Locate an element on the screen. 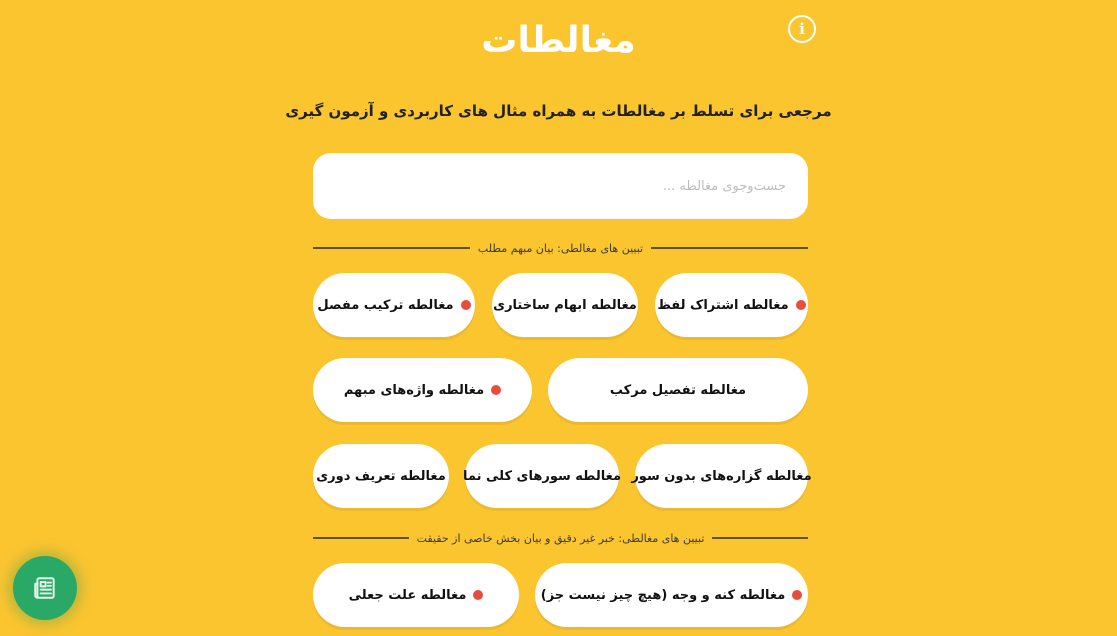  fallacy-item: مغالطه کنه و وجه (هیچ چیز نیست جز) is located at coordinates (671, 595).